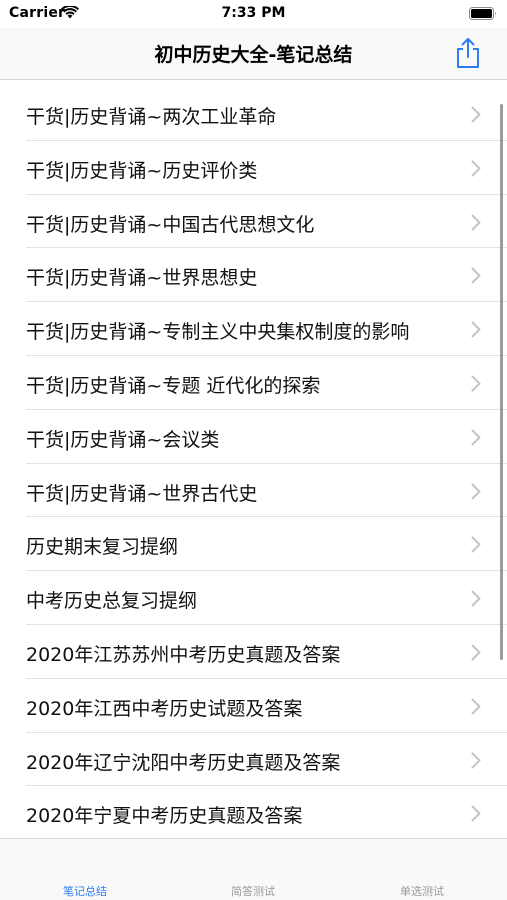  I want to click on list-item: 2020年宁夏中考历史真题及答案, so click(253, 812).